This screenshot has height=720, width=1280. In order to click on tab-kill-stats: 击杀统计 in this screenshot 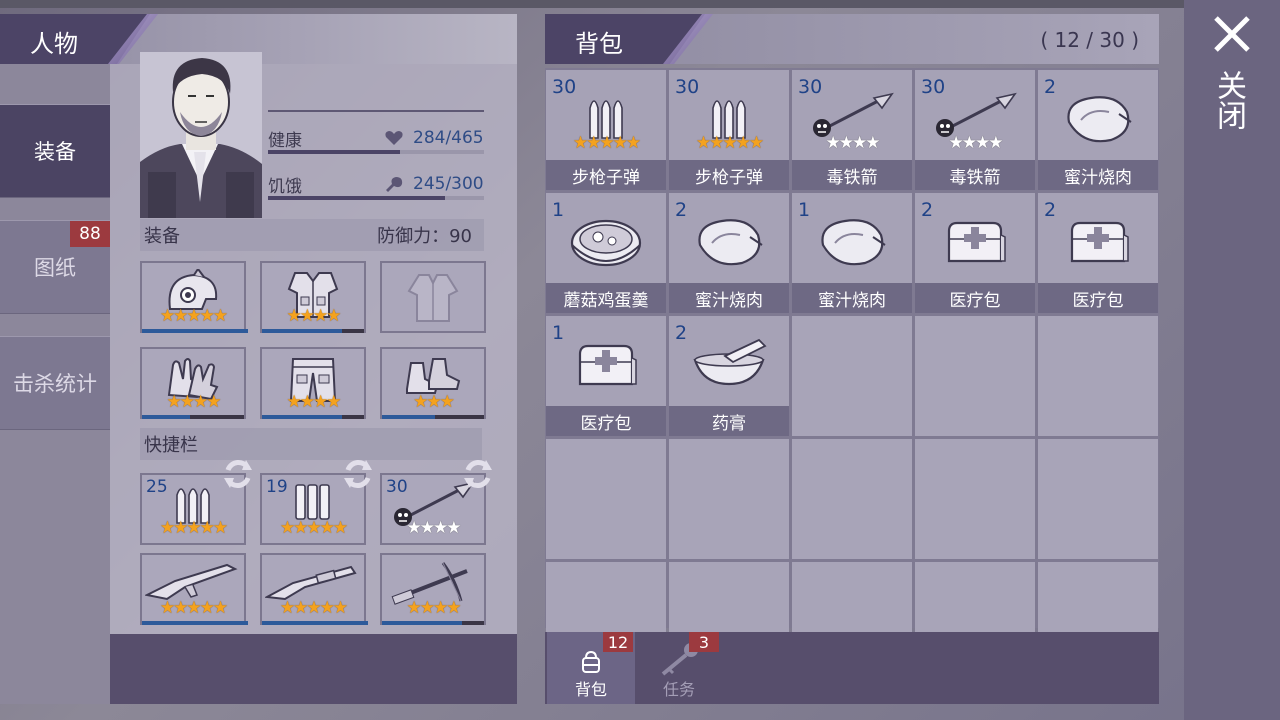, I will do `click(55, 383)`.